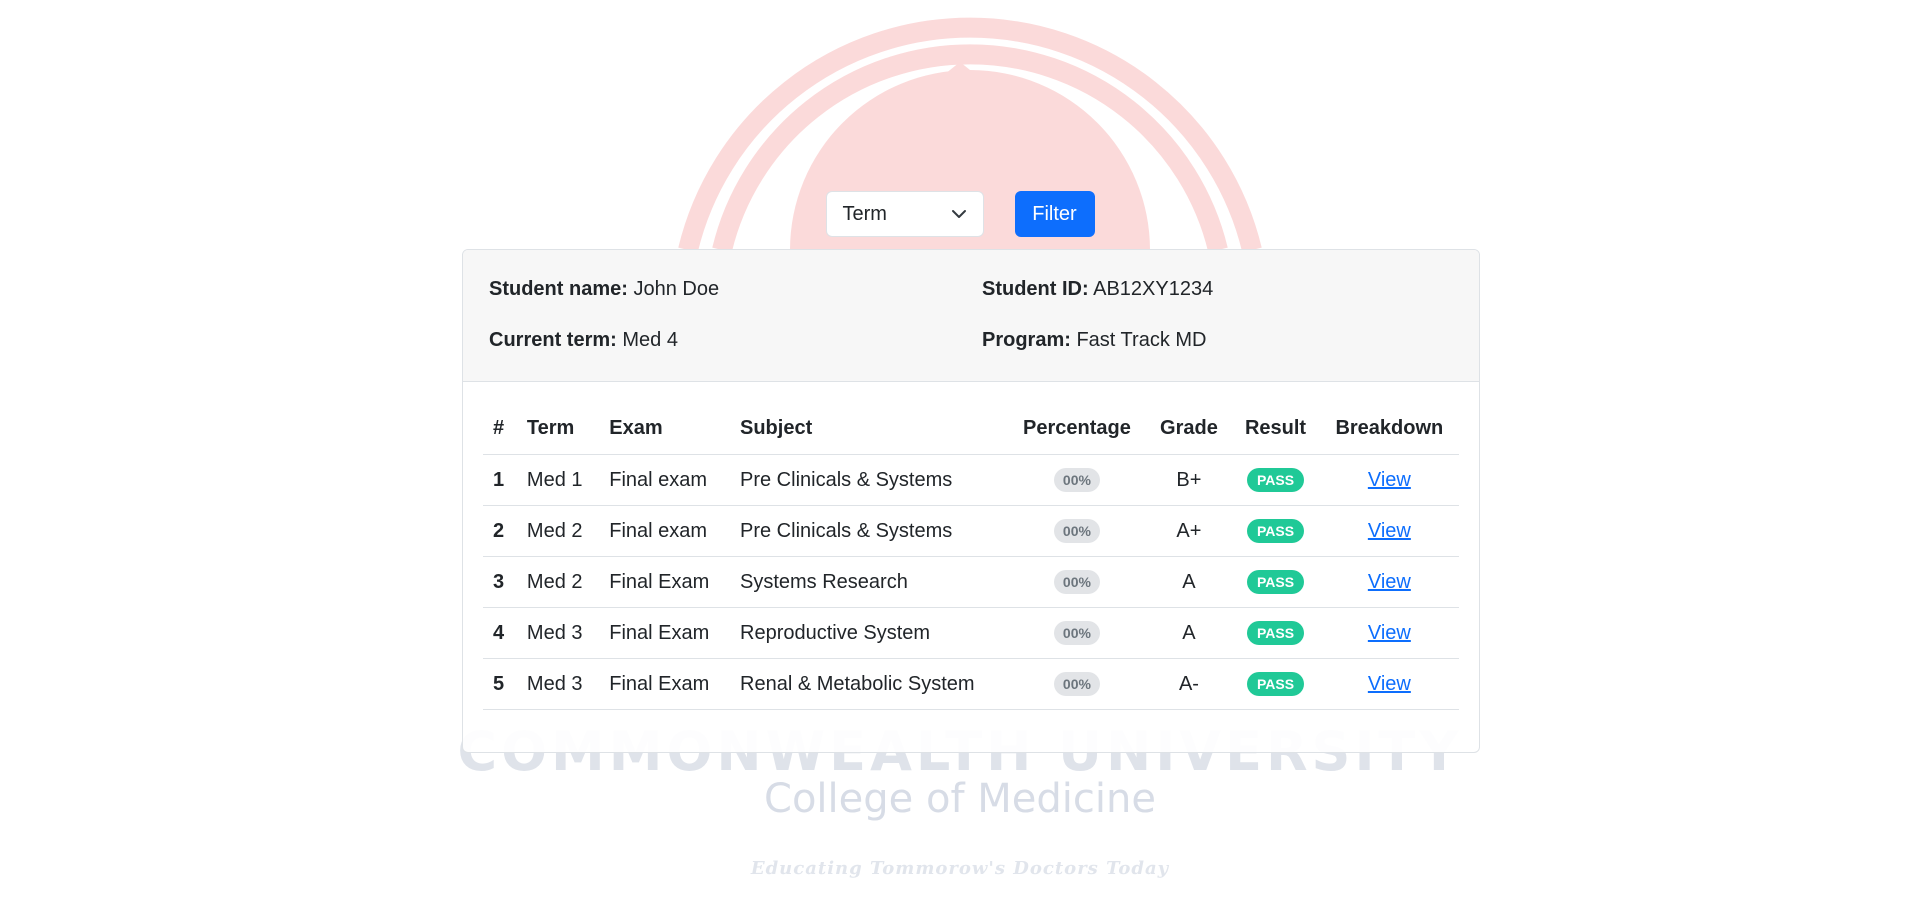 Image resolution: width=1920 pixels, height=923 pixels. What do you see at coordinates (500, 428) in the screenshot?
I see `col-number: #` at bounding box center [500, 428].